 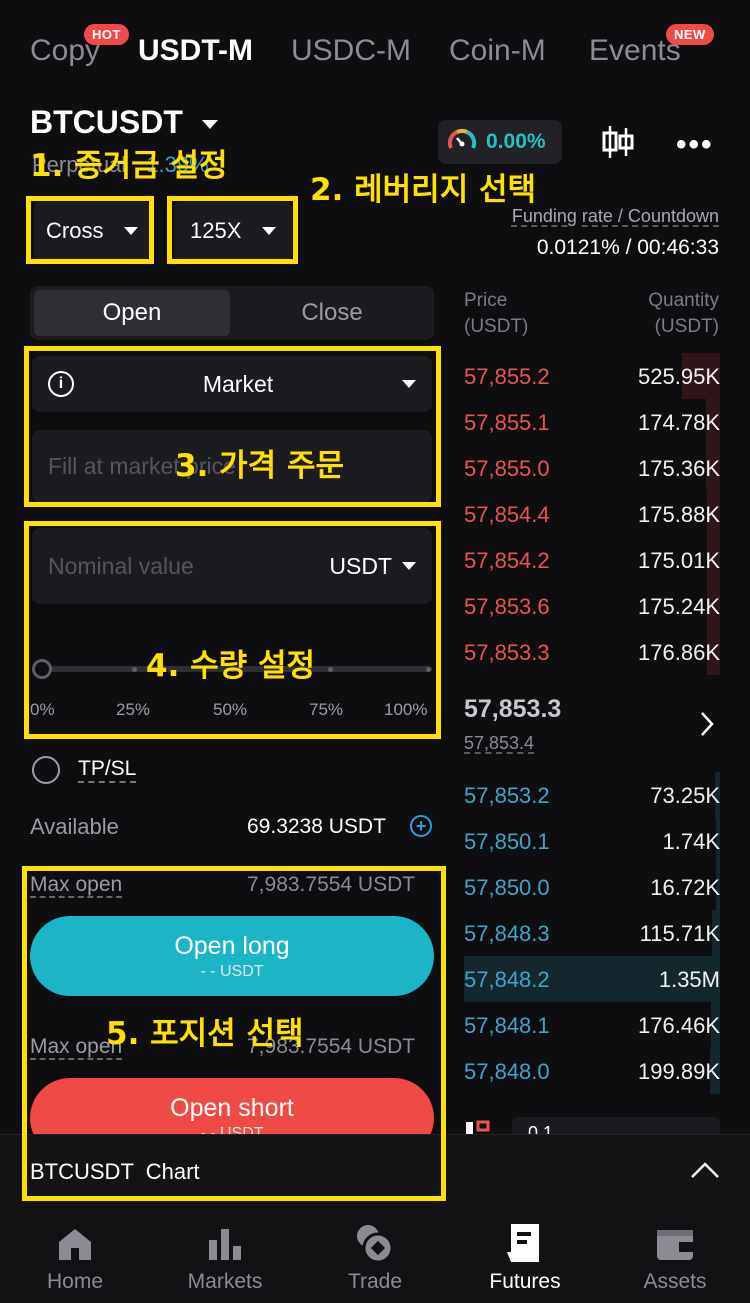 I want to click on tpsl-radio, so click(x=46, y=770).